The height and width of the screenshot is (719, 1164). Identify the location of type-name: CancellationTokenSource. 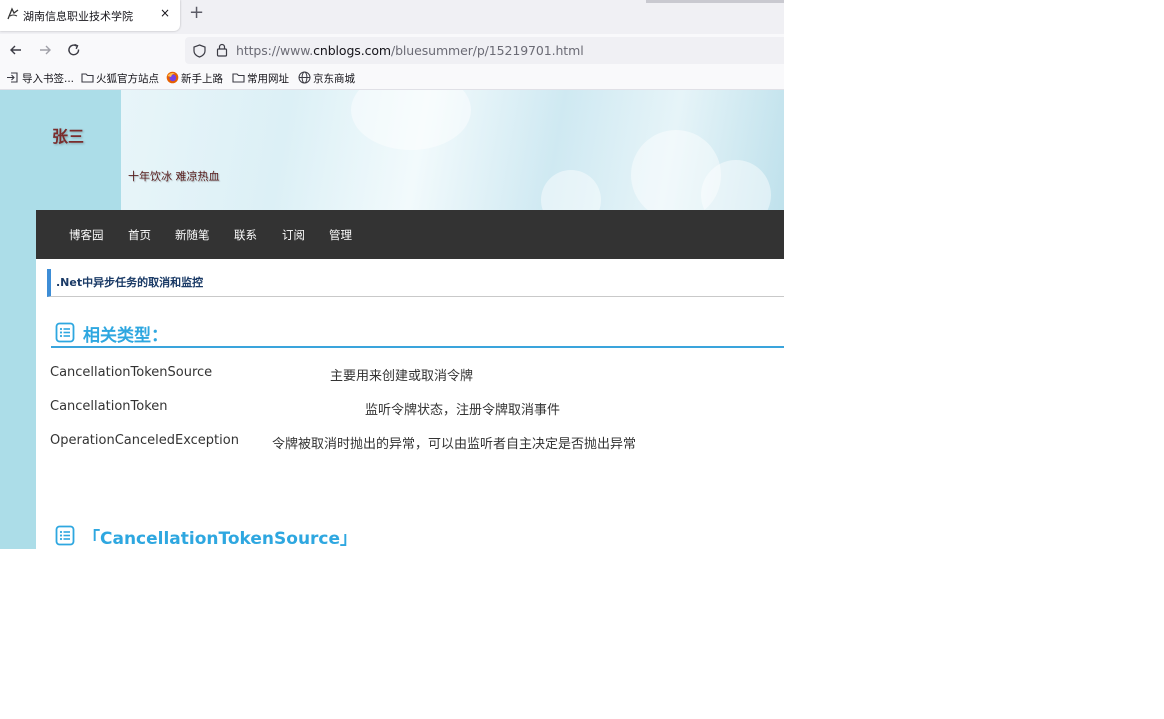
(131, 372).